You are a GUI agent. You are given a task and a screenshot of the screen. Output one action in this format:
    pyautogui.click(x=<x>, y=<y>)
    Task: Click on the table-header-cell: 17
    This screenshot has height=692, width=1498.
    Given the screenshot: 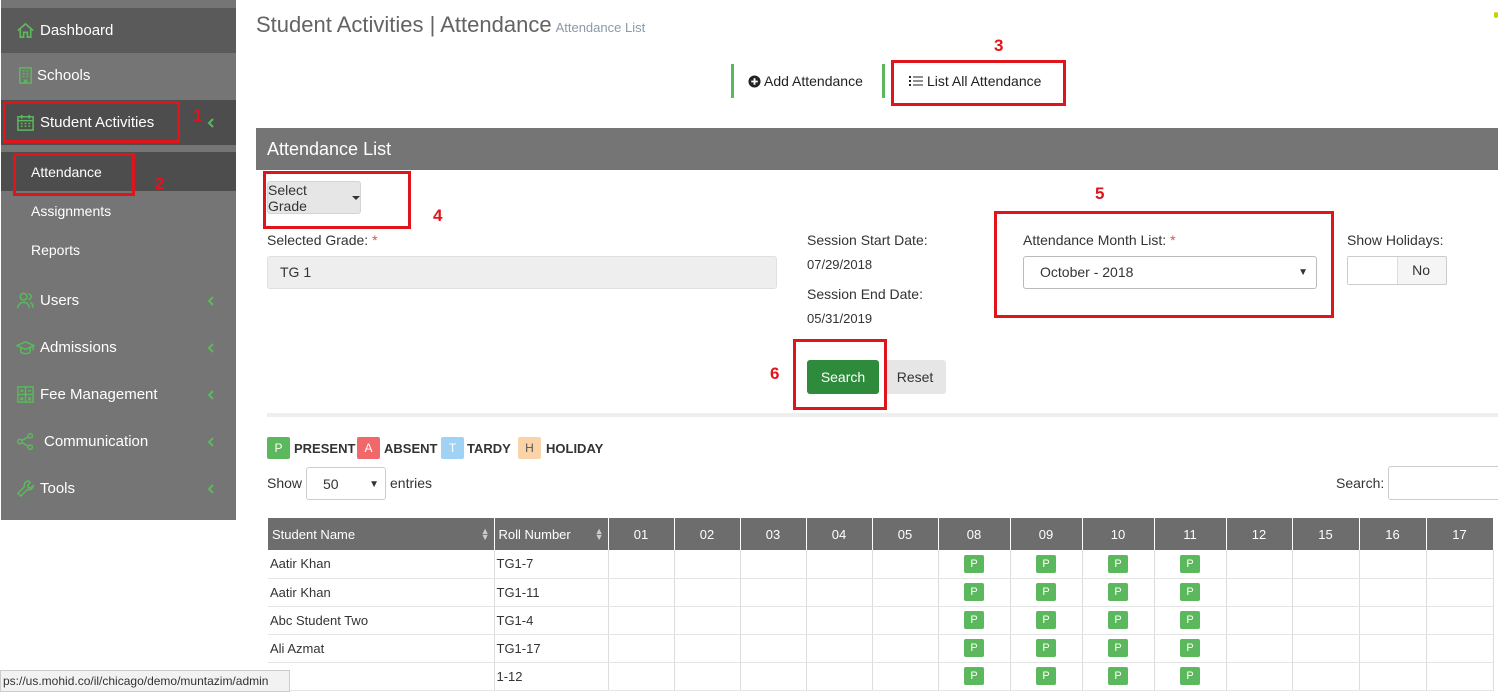 What is the action you would take?
    pyautogui.click(x=1460, y=534)
    